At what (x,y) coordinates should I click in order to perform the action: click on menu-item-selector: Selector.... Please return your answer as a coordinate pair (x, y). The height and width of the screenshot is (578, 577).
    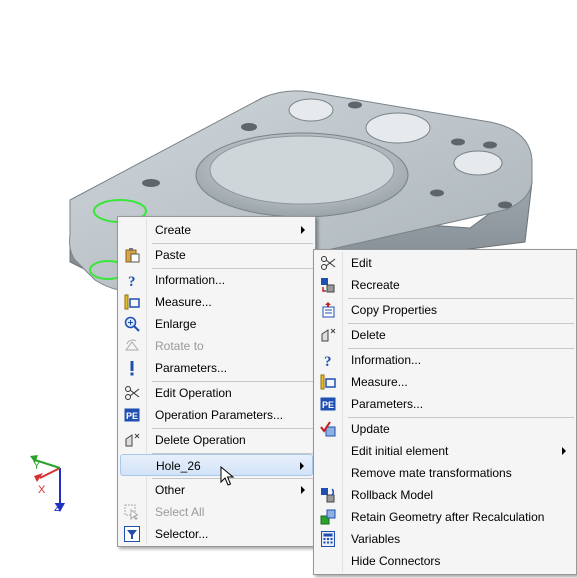
    Looking at the image, I should click on (216, 534).